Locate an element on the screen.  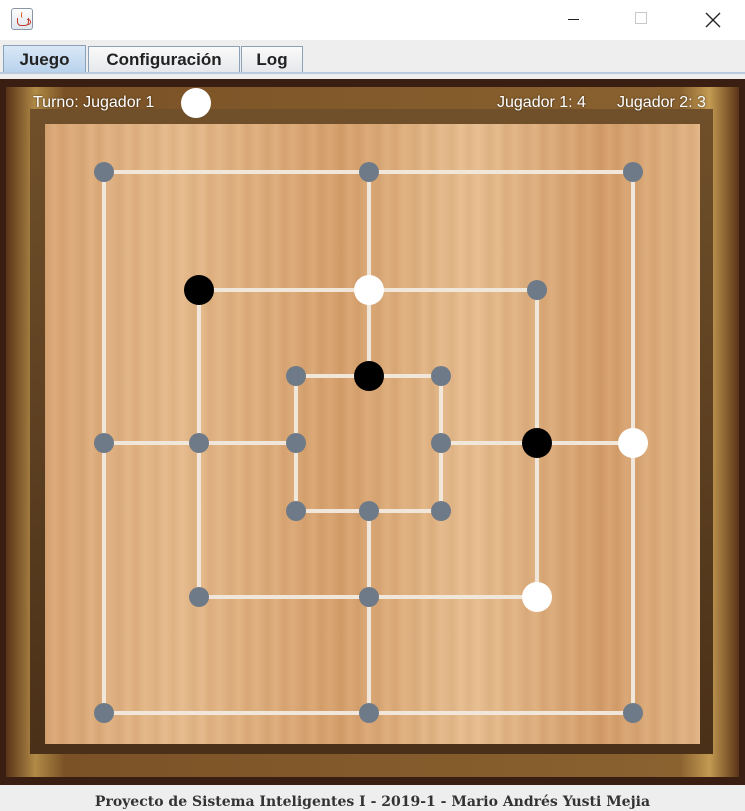
inner-square-point-6-empty is located at coordinates (369, 511).